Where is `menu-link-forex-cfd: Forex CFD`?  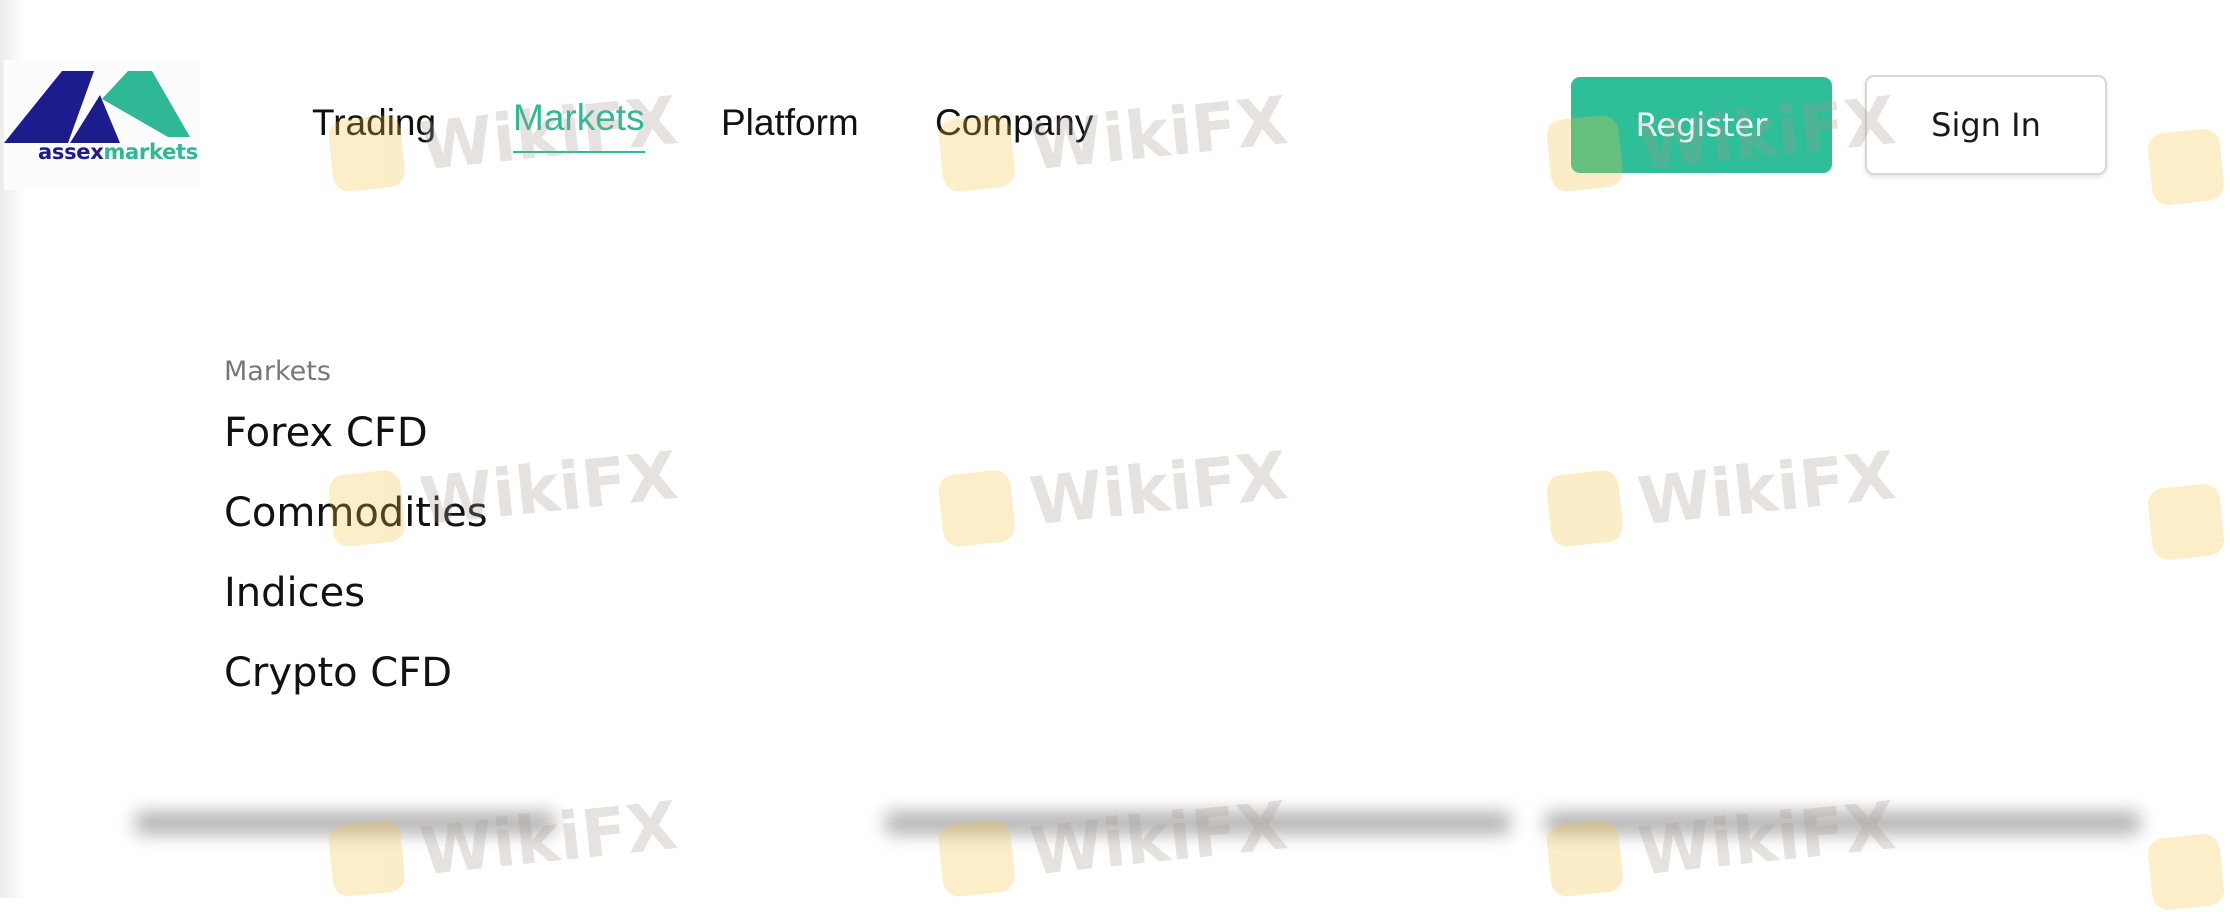 menu-link-forex-cfd: Forex CFD is located at coordinates (326, 433).